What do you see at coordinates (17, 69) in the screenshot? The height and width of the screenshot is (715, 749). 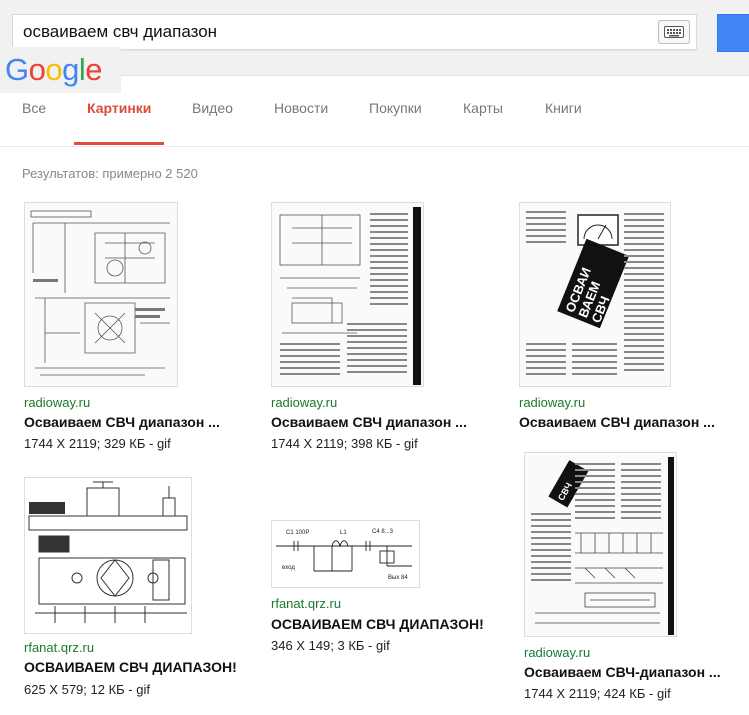 I see `logo-letter: G` at bounding box center [17, 69].